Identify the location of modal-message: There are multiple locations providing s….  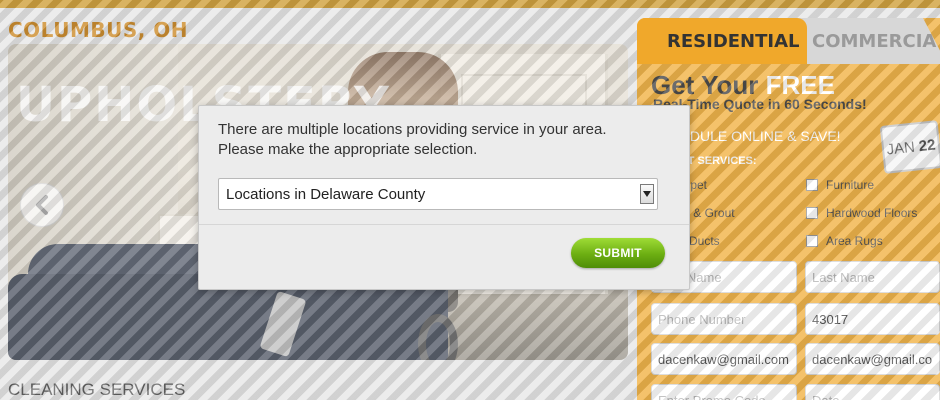
(412, 140).